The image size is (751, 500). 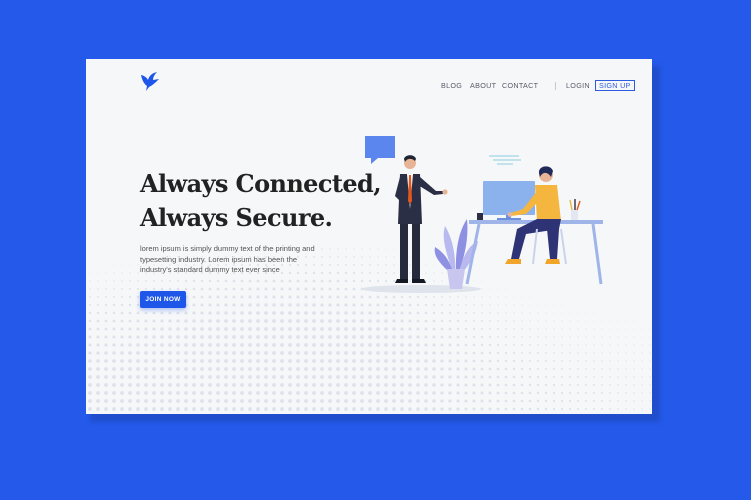 What do you see at coordinates (369, 86) in the screenshot?
I see `top-nav: BLOG ABOUT CONTACT LOGIN SIGN UP` at bounding box center [369, 86].